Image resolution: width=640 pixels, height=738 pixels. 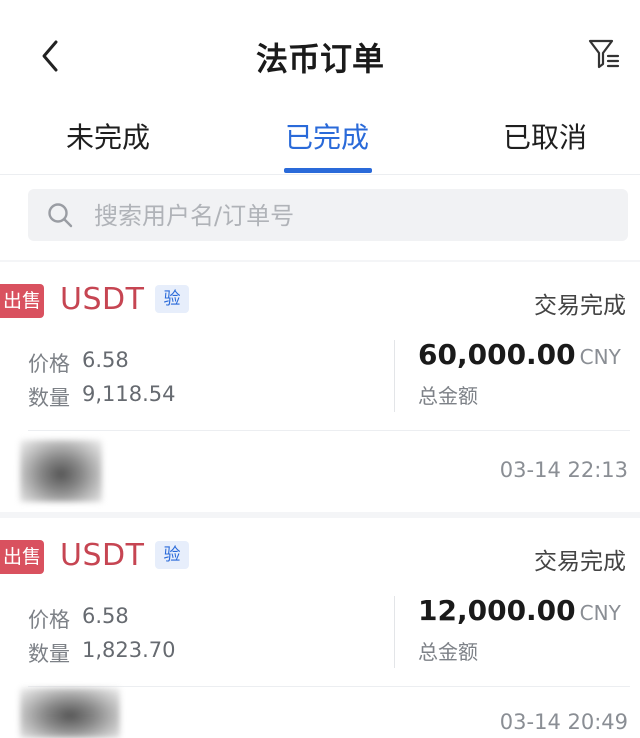 I want to click on search-box, so click(x=328, y=216).